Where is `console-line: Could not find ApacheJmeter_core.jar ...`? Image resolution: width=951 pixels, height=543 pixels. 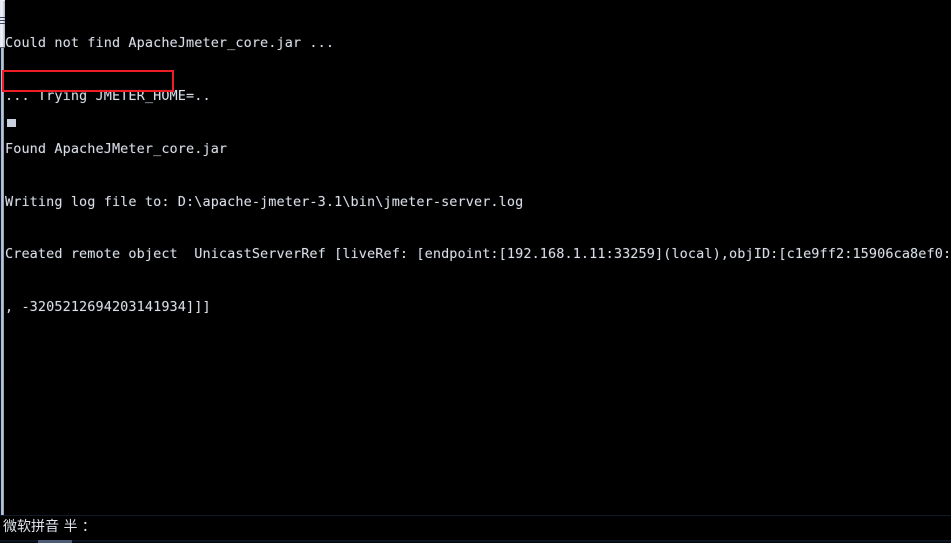
console-line: Could not find ApacheJmeter_core.jar ... is located at coordinates (170, 43).